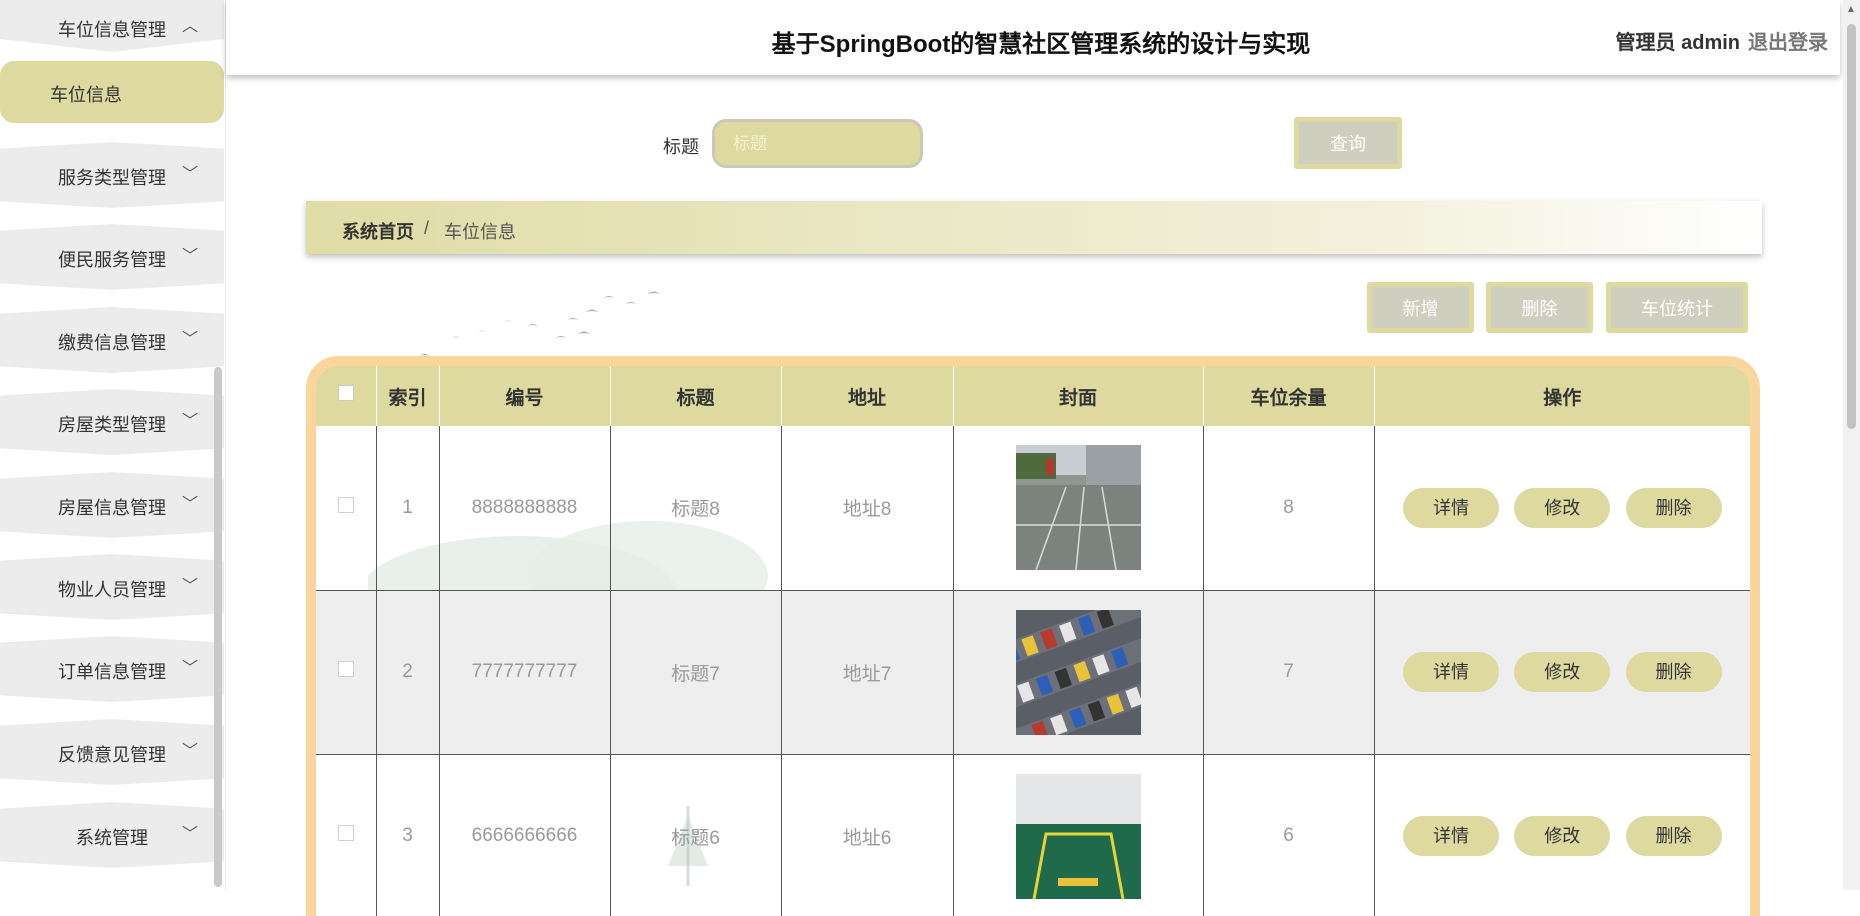 This screenshot has width=1860, height=916. What do you see at coordinates (1289, 835) in the screenshot?
I see `cell-remaining: 6` at bounding box center [1289, 835].